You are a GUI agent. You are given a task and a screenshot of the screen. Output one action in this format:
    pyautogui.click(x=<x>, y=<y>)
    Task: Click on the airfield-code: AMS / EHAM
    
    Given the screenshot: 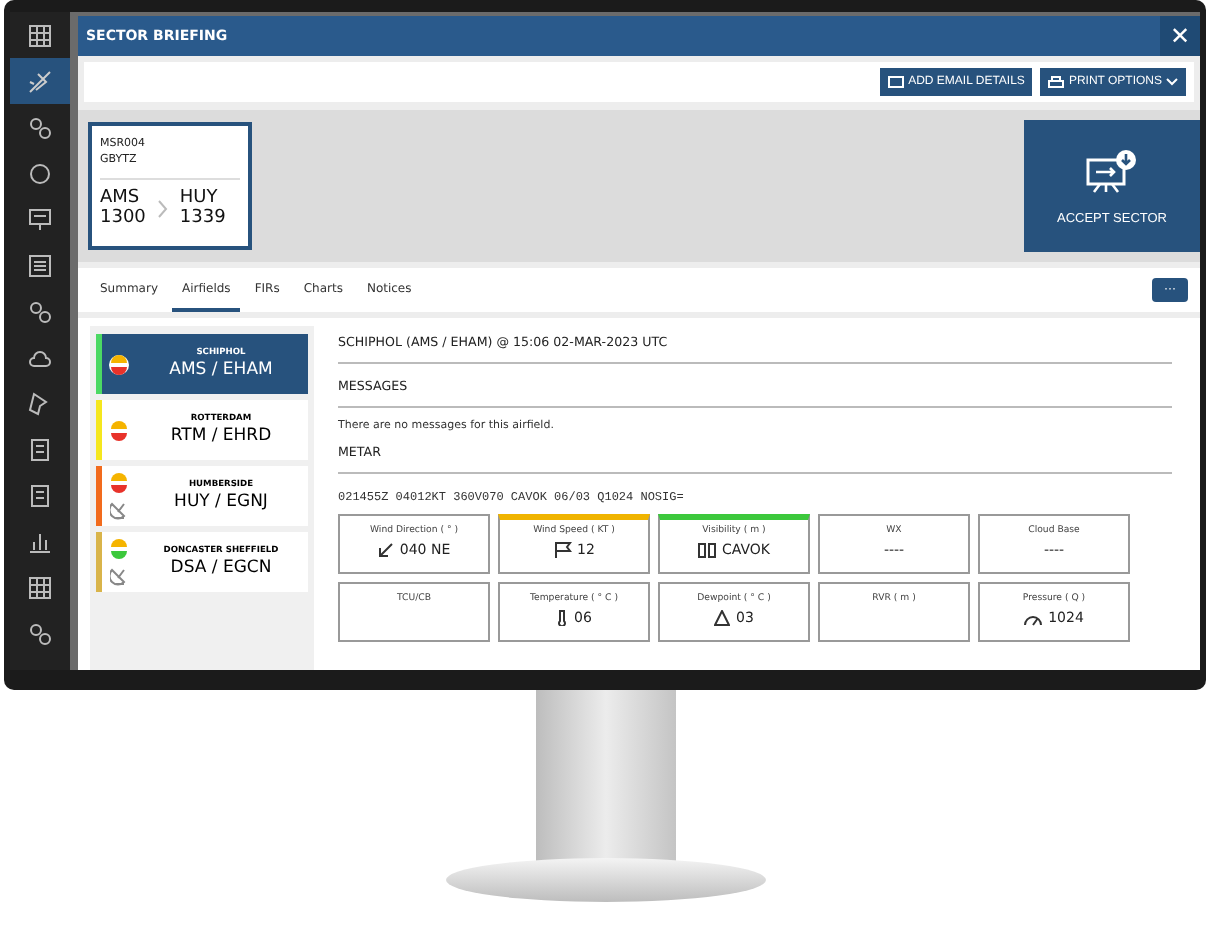 What is the action you would take?
    pyautogui.click(x=221, y=370)
    